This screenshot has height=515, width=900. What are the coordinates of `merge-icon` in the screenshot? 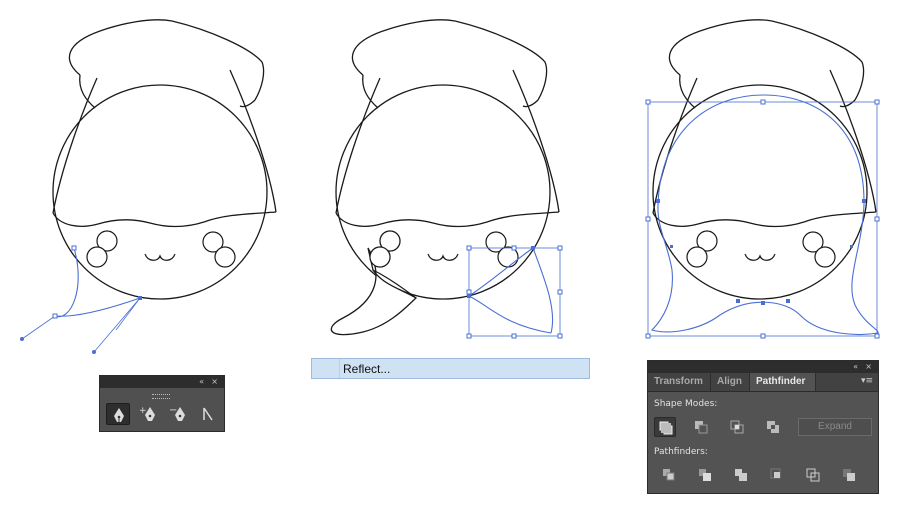 It's located at (741, 475).